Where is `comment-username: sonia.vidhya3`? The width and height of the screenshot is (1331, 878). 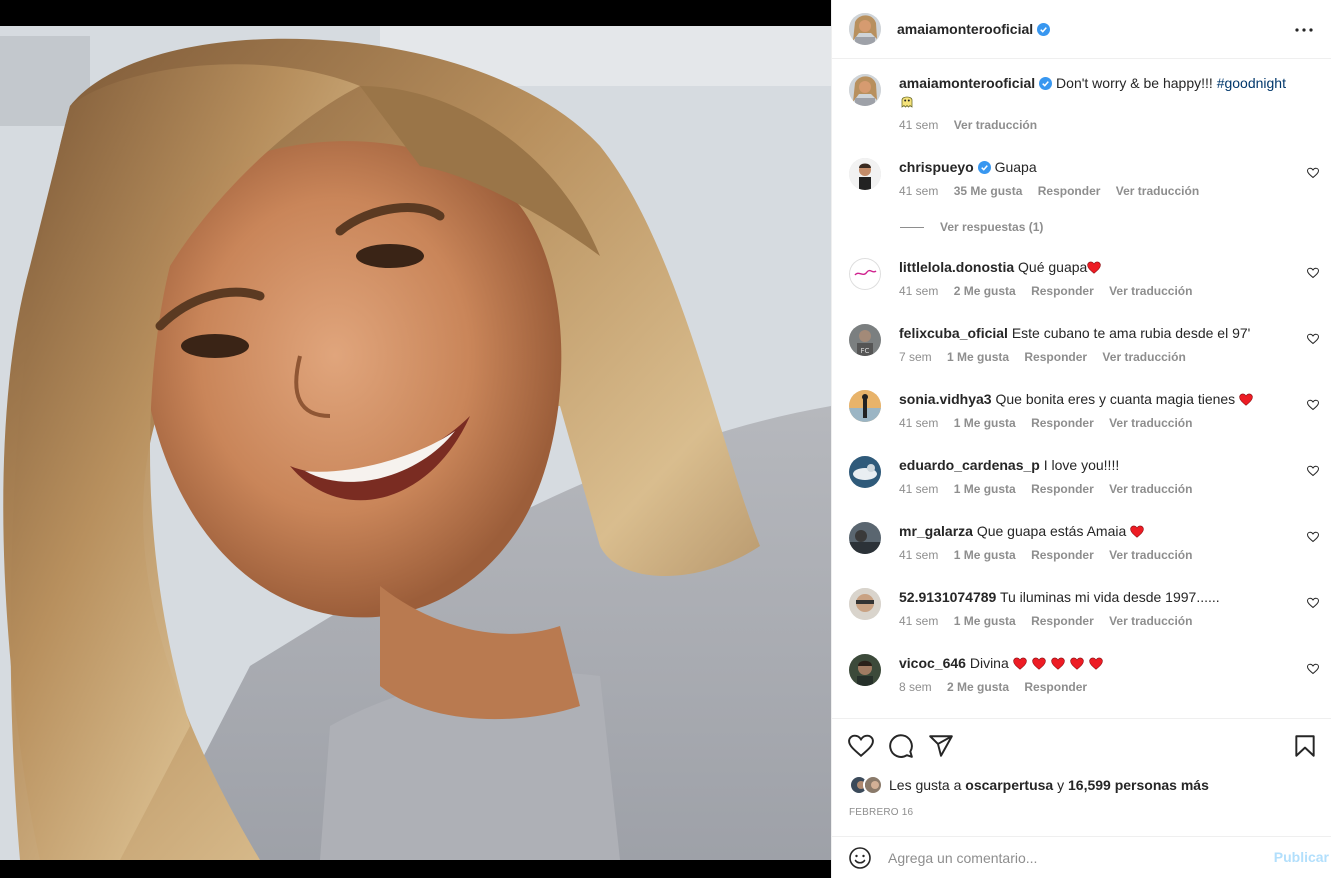 comment-username: sonia.vidhya3 is located at coordinates (945, 399).